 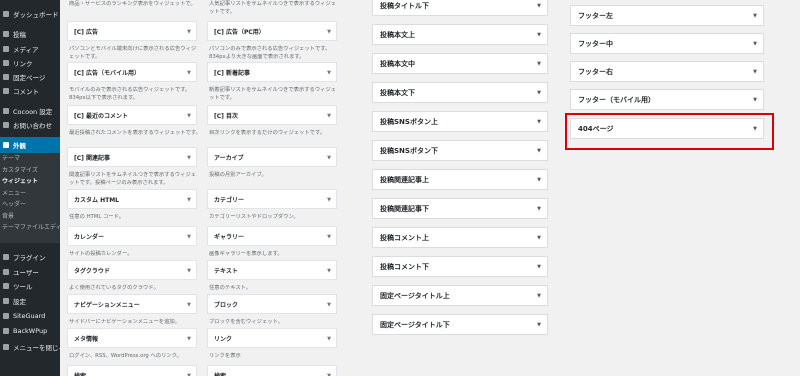 I want to click on widget-area: 投稿コメント下 ▼, so click(x=460, y=266).